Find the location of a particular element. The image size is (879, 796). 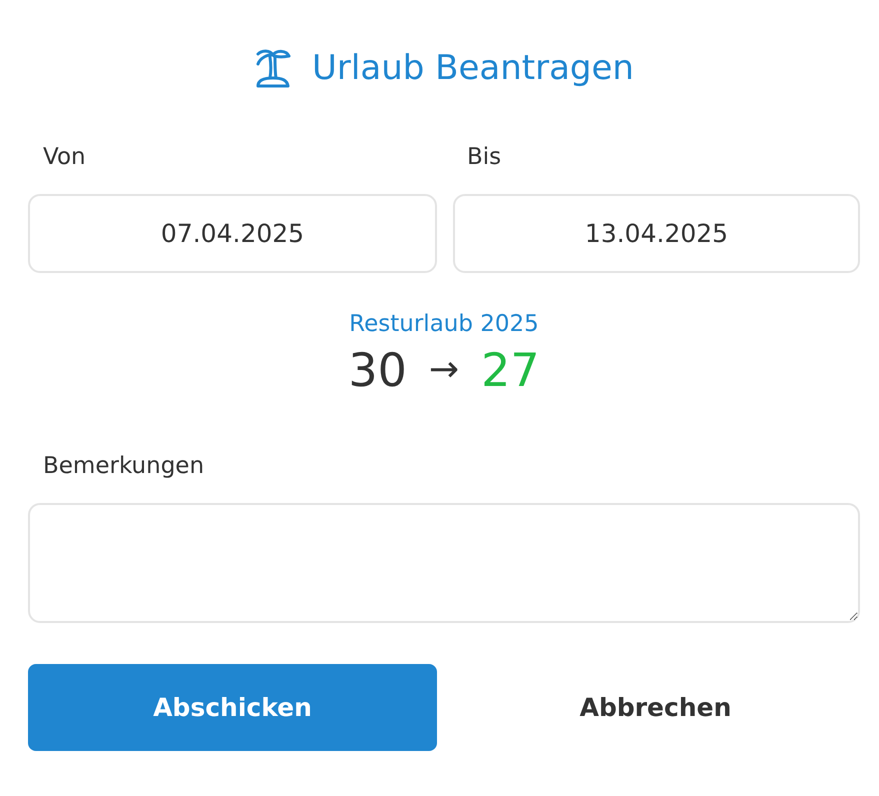

remarks-field is located at coordinates (444, 563).